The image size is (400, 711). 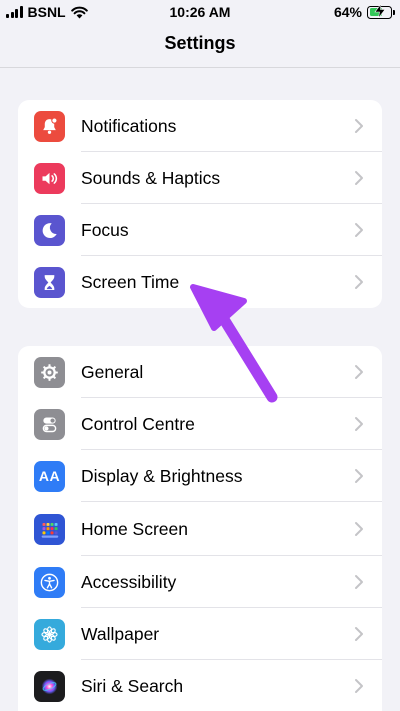 I want to click on settings-row-display-brightness: AA Display & Brightness, so click(x=200, y=476).